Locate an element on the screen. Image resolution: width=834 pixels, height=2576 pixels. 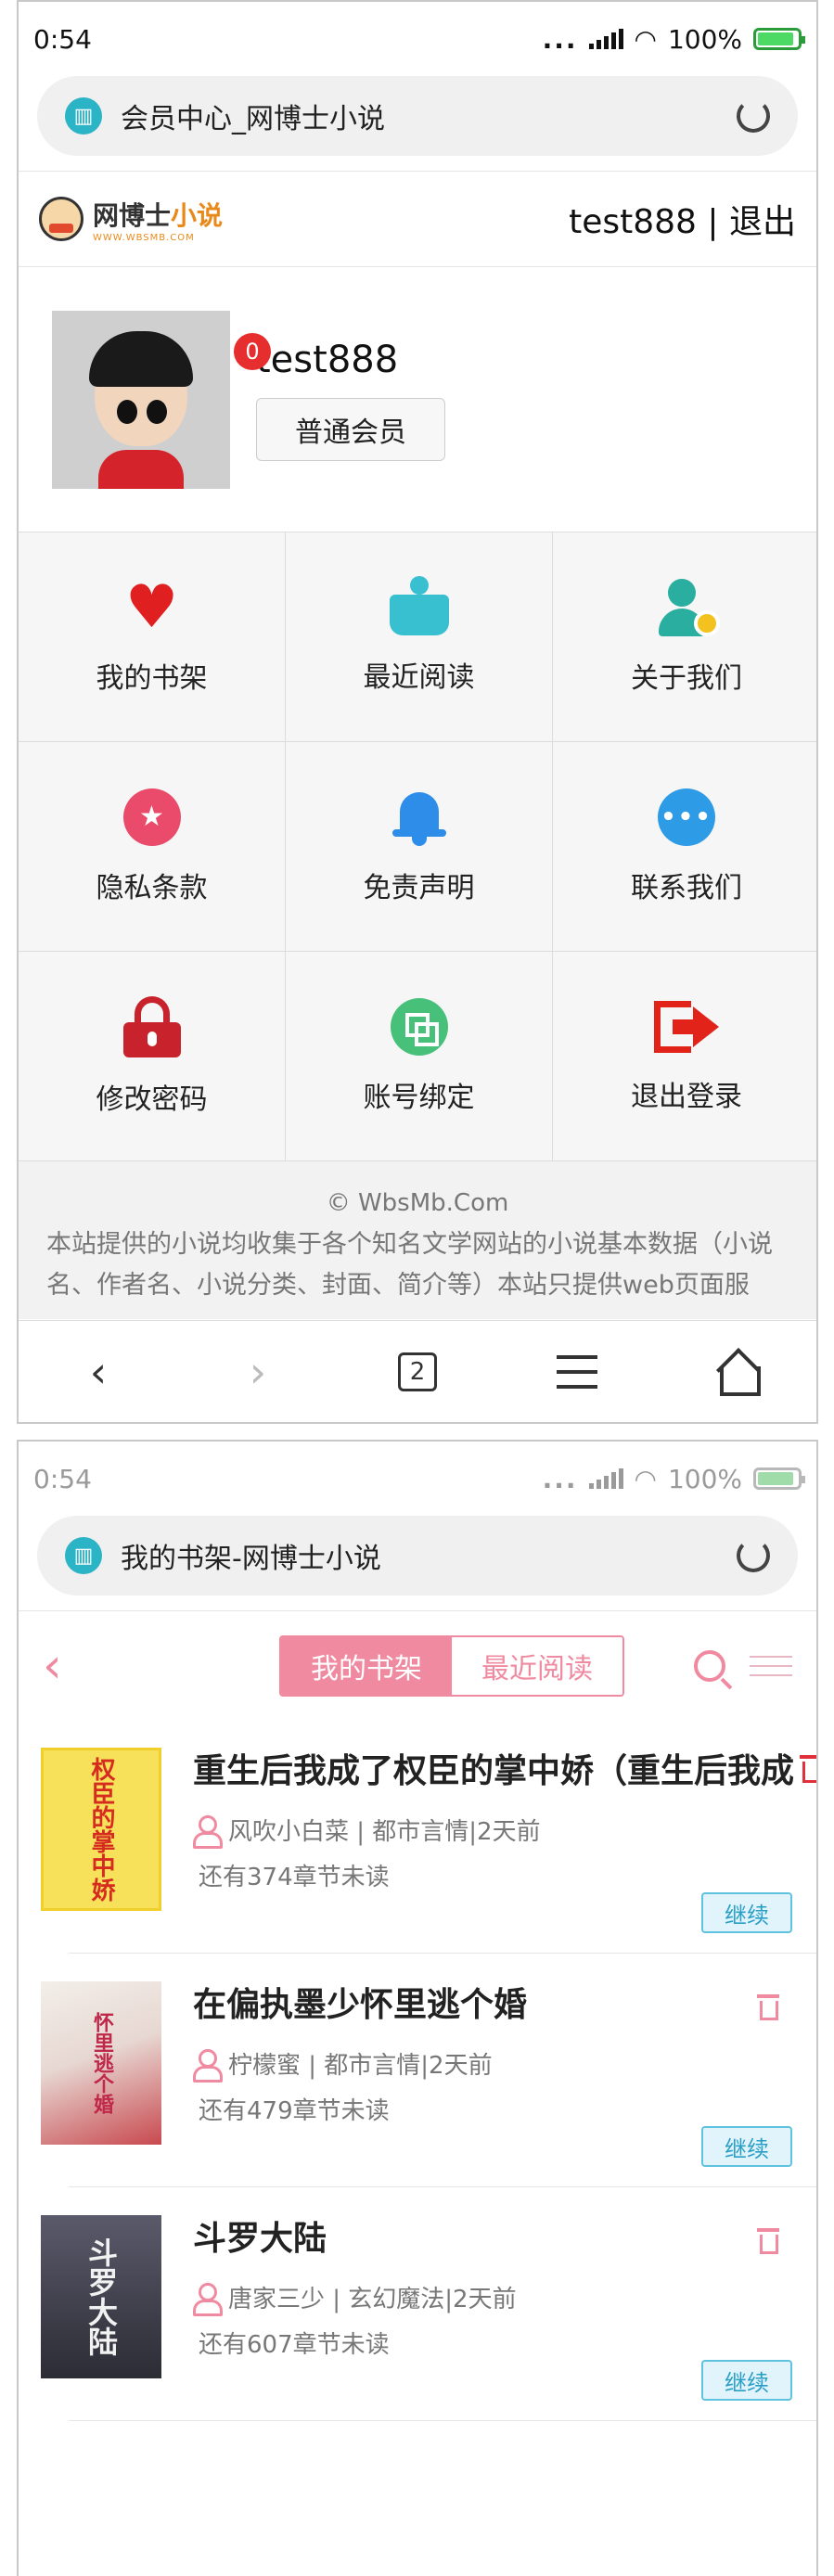
menu-privacy-terms: ★ 隐私条款 is located at coordinates (152, 847).